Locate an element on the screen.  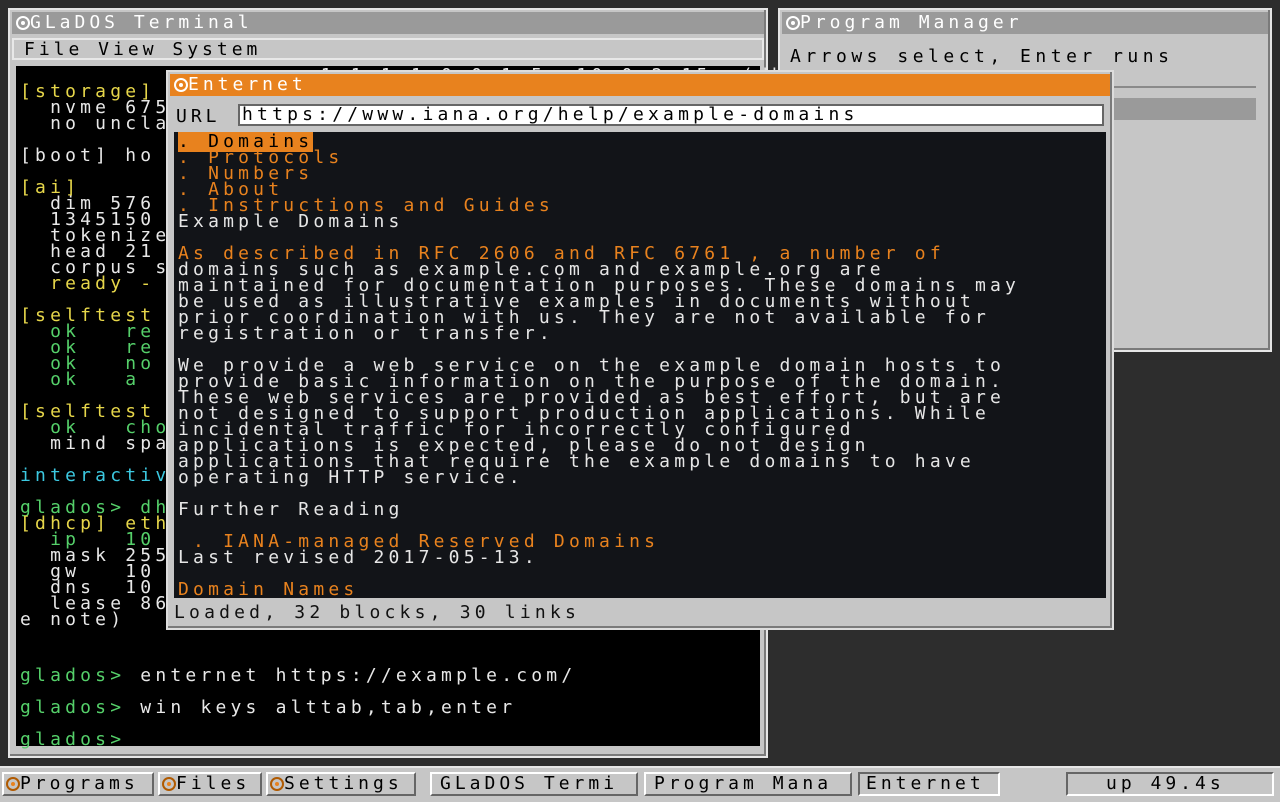
terminal-prompt-line: glados> win keys alttab,tab,enter is located at coordinates (268, 707).